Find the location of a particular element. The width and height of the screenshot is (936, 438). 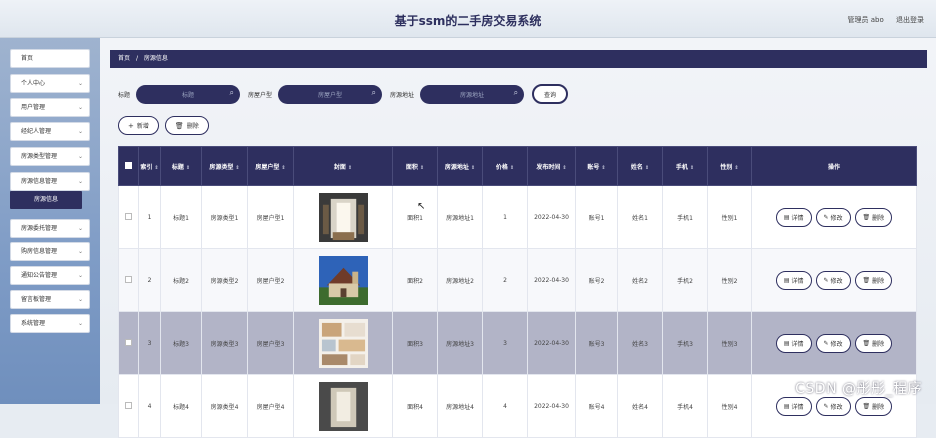

sidebar-subitem-house-info: 房源信息 is located at coordinates (46, 200).